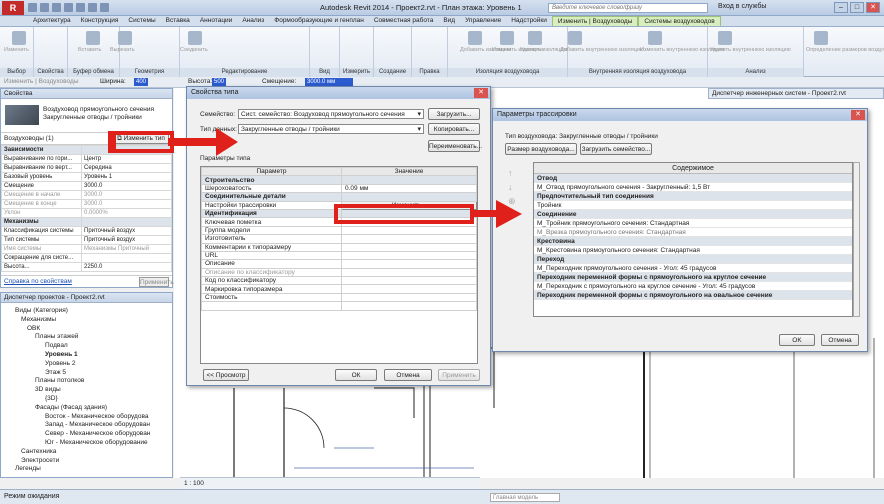 The image size is (884, 504). I want to click on tree-item: Планы этажей, so click(56, 336).